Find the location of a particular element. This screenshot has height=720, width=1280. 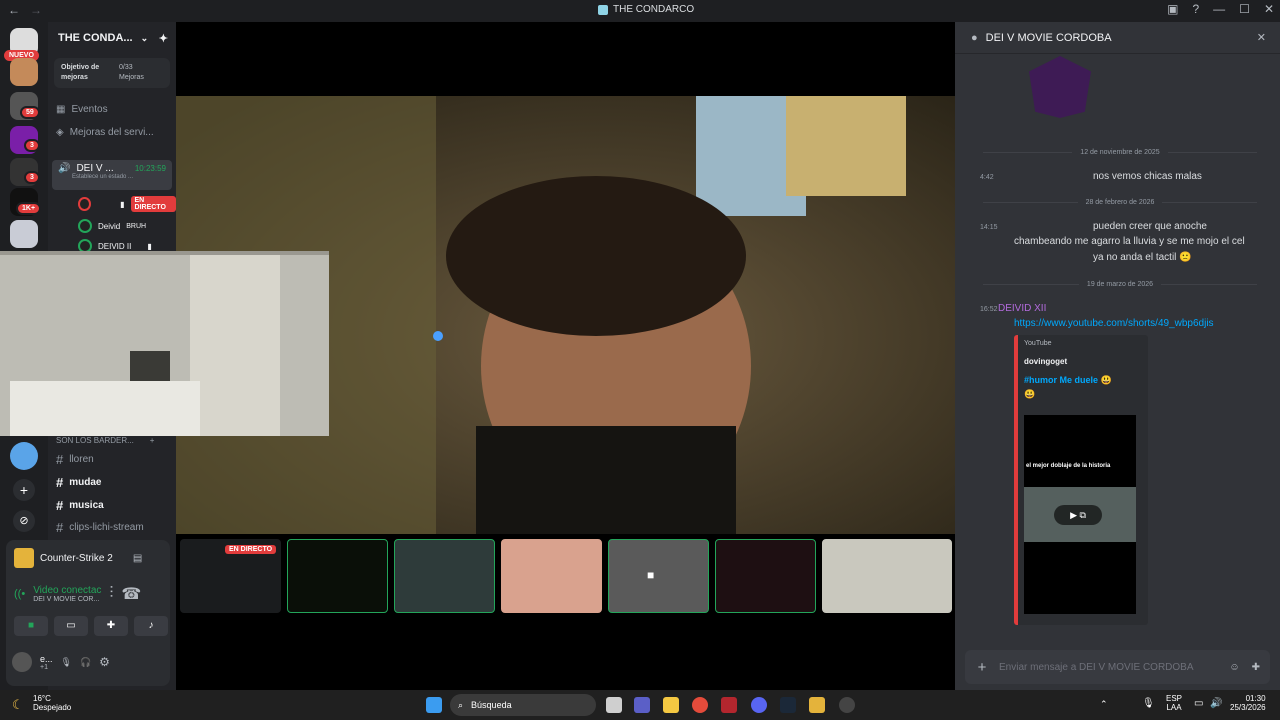

discover-icon: ⊘ is located at coordinates (24, 521).